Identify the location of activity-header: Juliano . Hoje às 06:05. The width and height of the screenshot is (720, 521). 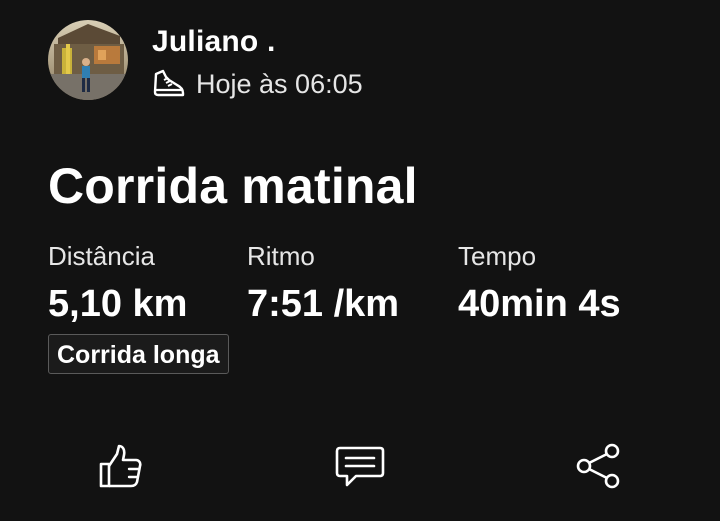
(205, 60).